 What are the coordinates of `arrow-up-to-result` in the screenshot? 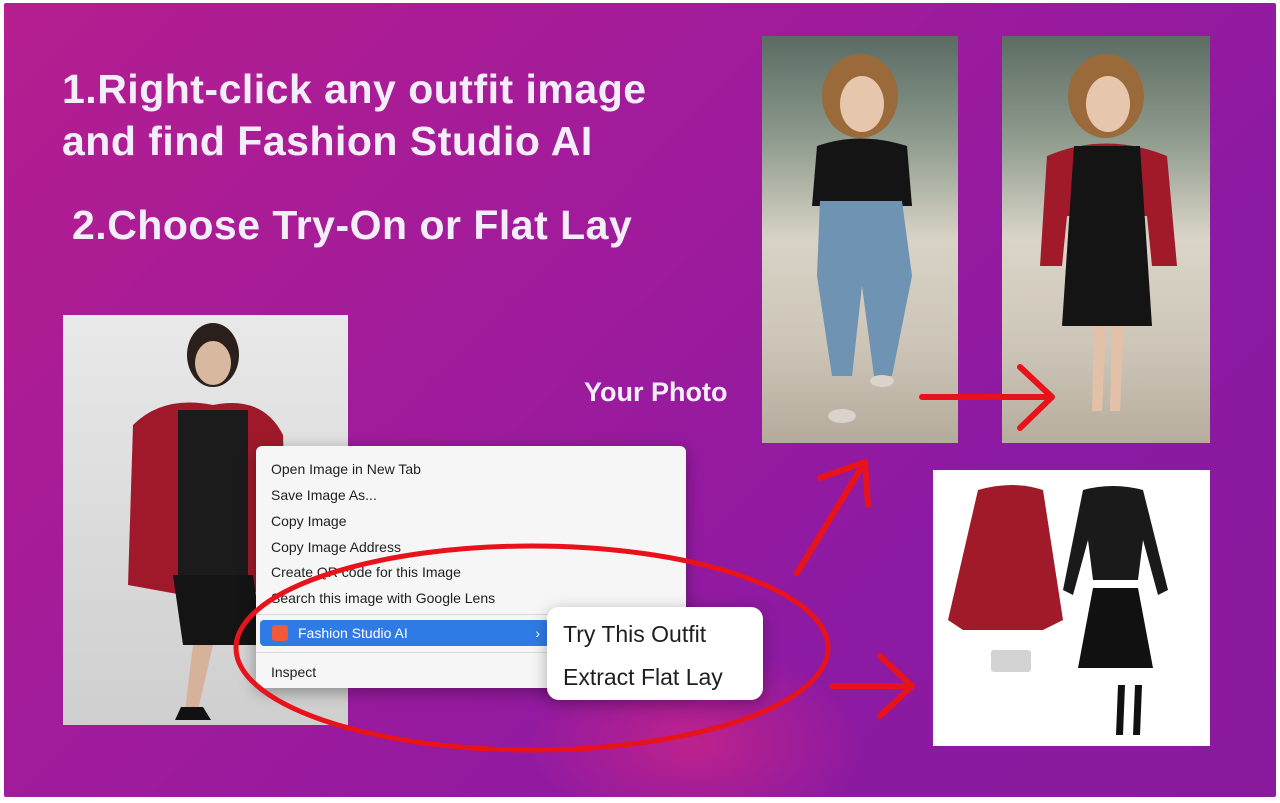 It's located at (828, 521).